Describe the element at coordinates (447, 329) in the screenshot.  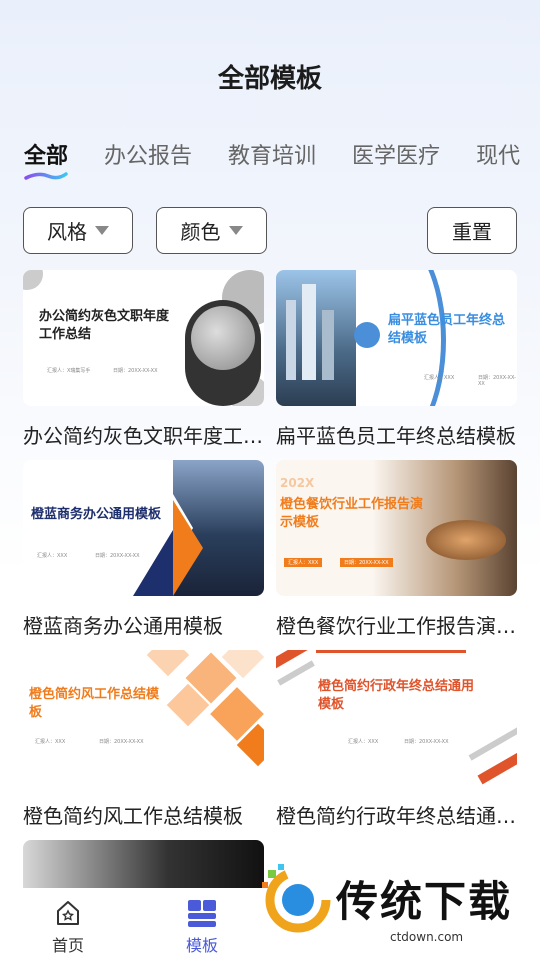
I see `thumb-title: 扁平蓝色员工年终总结模板` at that location.